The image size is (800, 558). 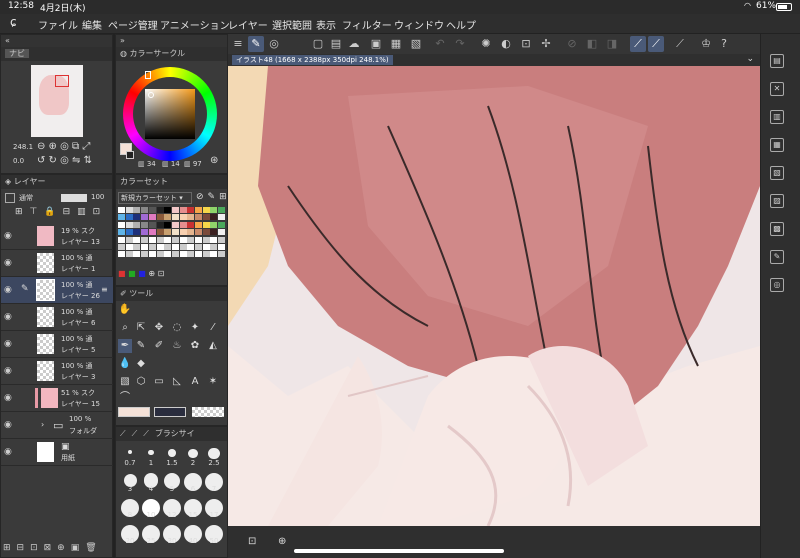 I want to click on navigator-preview, so click(x=57, y=101).